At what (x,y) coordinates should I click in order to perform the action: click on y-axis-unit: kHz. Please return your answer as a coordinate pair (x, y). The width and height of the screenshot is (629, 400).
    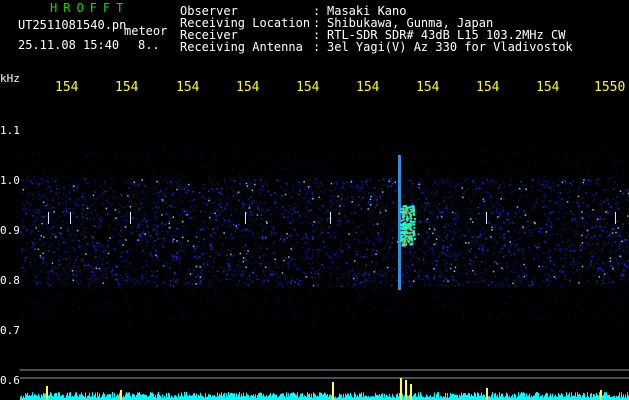
    Looking at the image, I should click on (10, 78).